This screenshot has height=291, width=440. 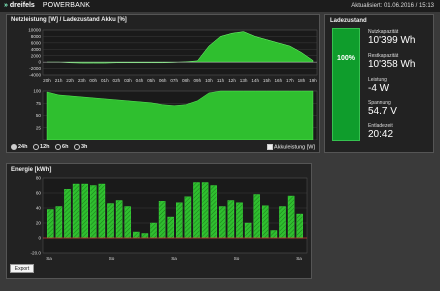 What do you see at coordinates (39, 193) in the screenshot?
I see `energy-y-tick: 60` at bounding box center [39, 193].